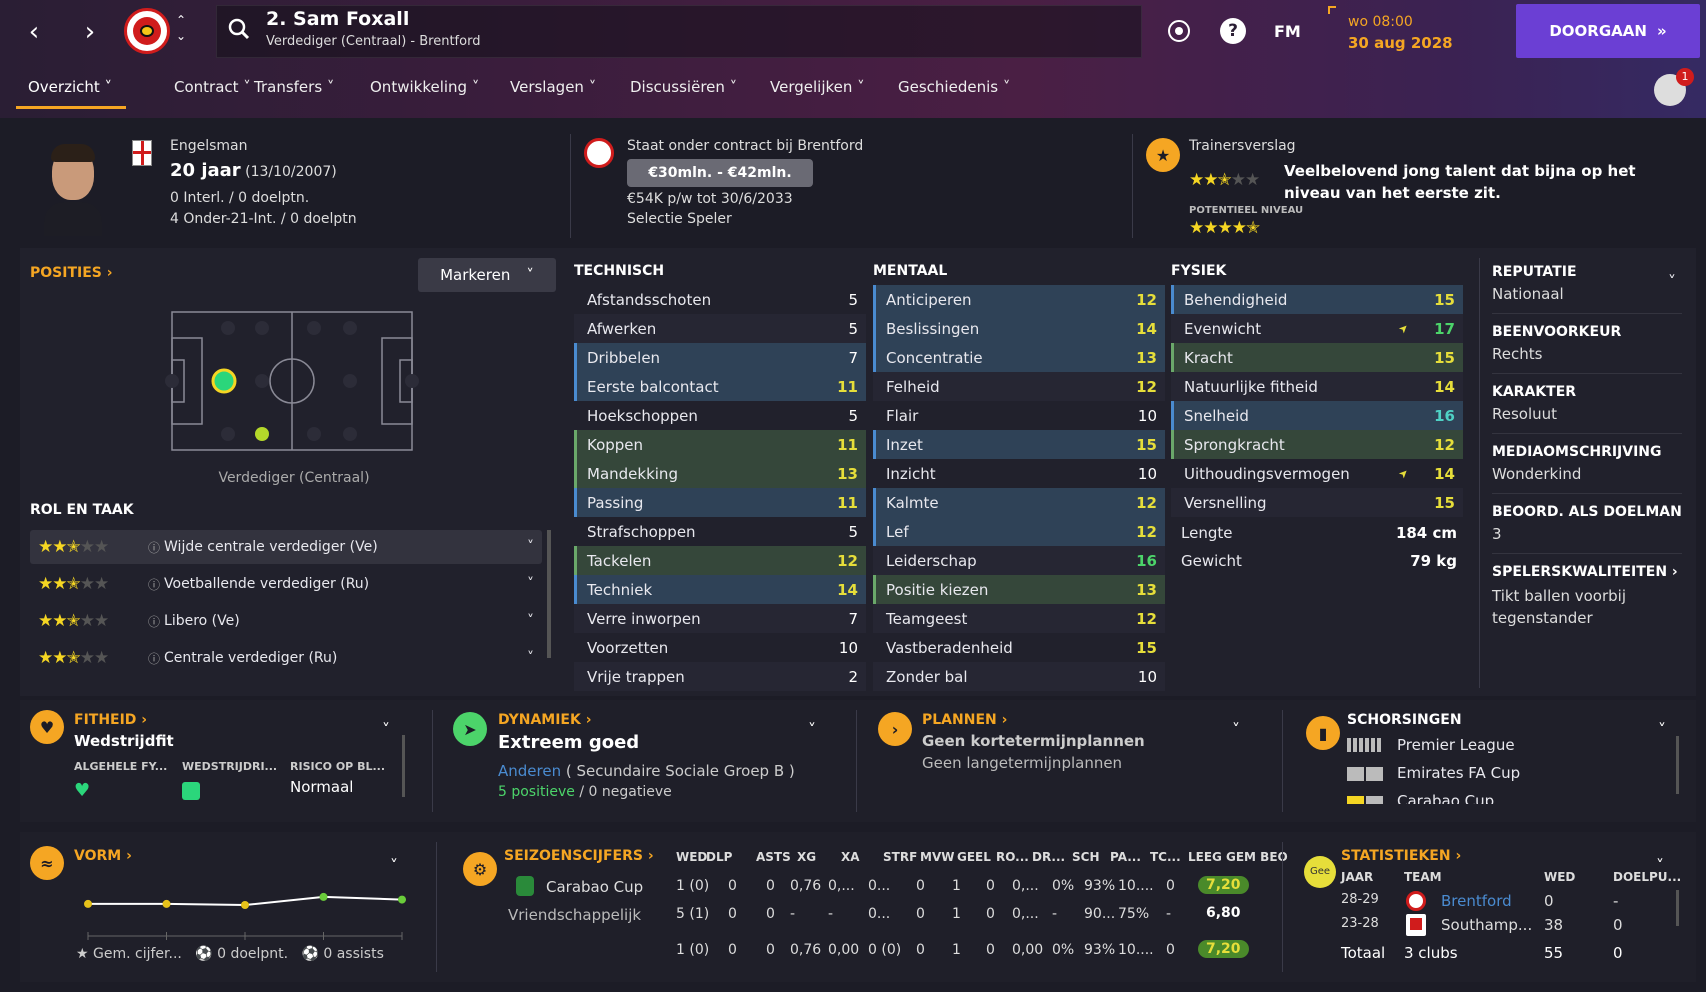 The height and width of the screenshot is (992, 1706). I want to click on attribute-row: Voorzetten 10, so click(720, 647).